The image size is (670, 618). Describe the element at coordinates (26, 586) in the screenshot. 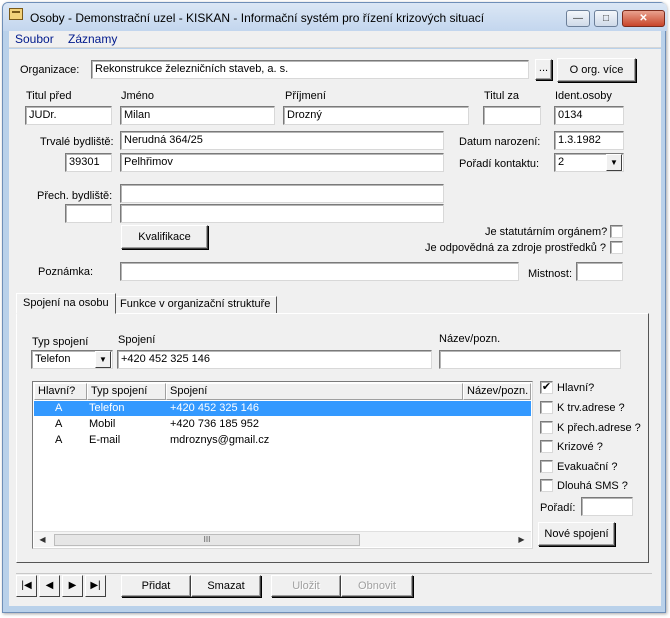

I see `first-record-icon: |◀` at that location.